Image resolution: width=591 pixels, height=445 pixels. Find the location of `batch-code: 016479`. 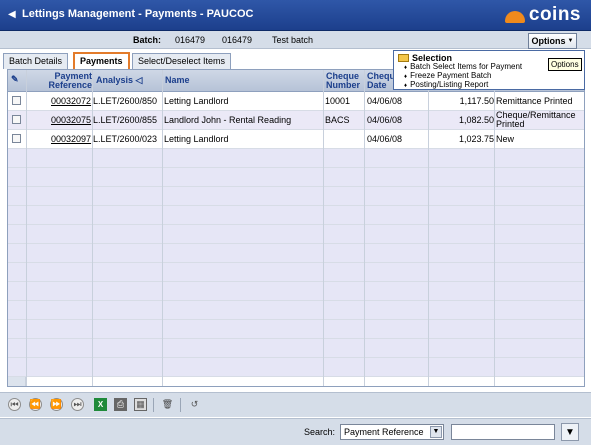

batch-code: 016479 is located at coordinates (237, 40).